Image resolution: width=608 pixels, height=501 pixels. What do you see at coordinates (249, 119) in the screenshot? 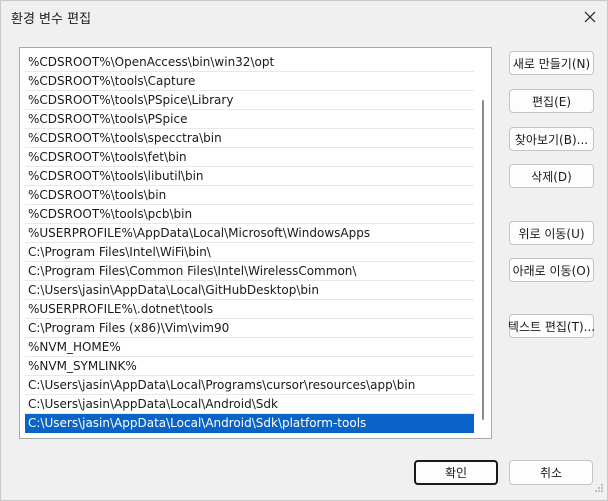
I see `list-item: %CDSROOT%\tools\PSpice` at bounding box center [249, 119].